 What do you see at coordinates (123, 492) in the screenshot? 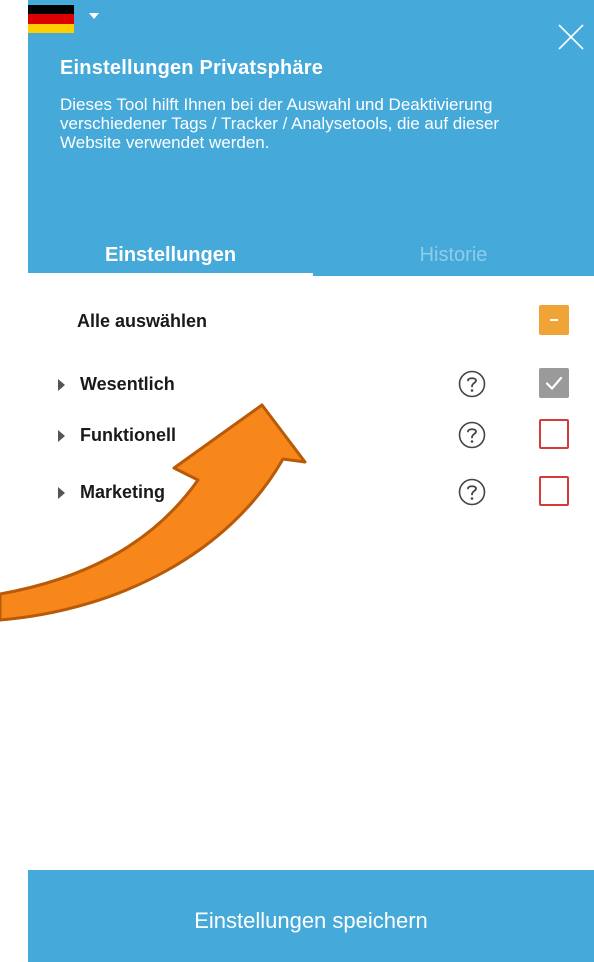
I see `category-label: Marketing` at bounding box center [123, 492].